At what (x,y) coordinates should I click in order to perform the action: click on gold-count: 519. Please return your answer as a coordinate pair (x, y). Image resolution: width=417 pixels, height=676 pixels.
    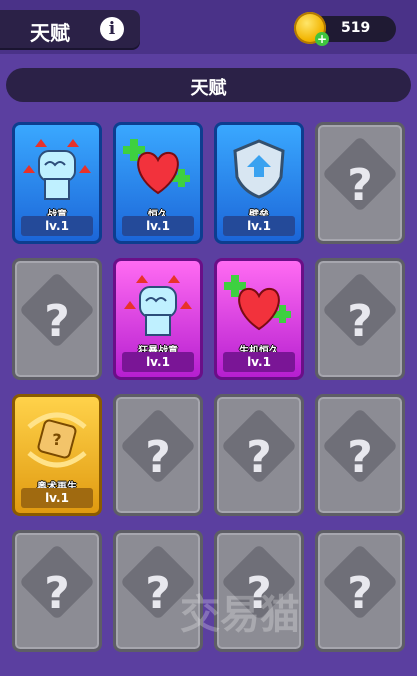
    Looking at the image, I should click on (356, 28).